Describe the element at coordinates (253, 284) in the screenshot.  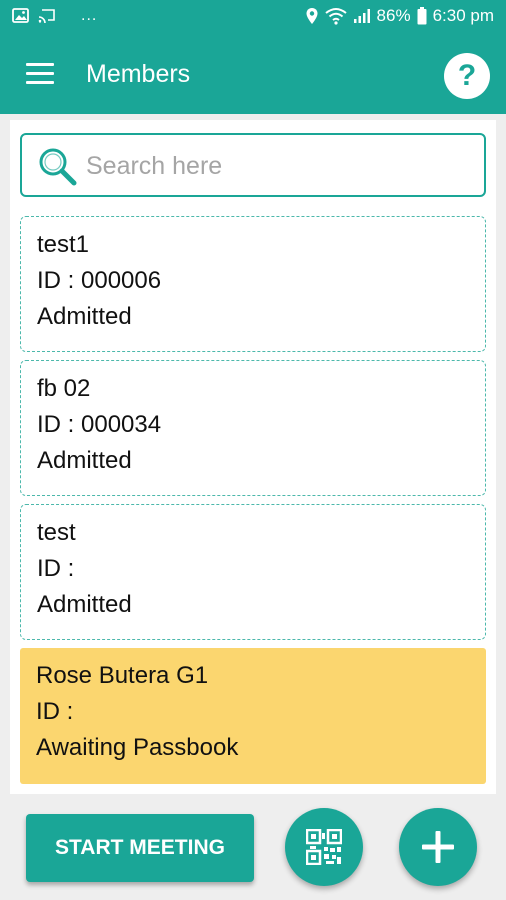
I see `member-card: test1 ID : 000006 Admitted` at that location.